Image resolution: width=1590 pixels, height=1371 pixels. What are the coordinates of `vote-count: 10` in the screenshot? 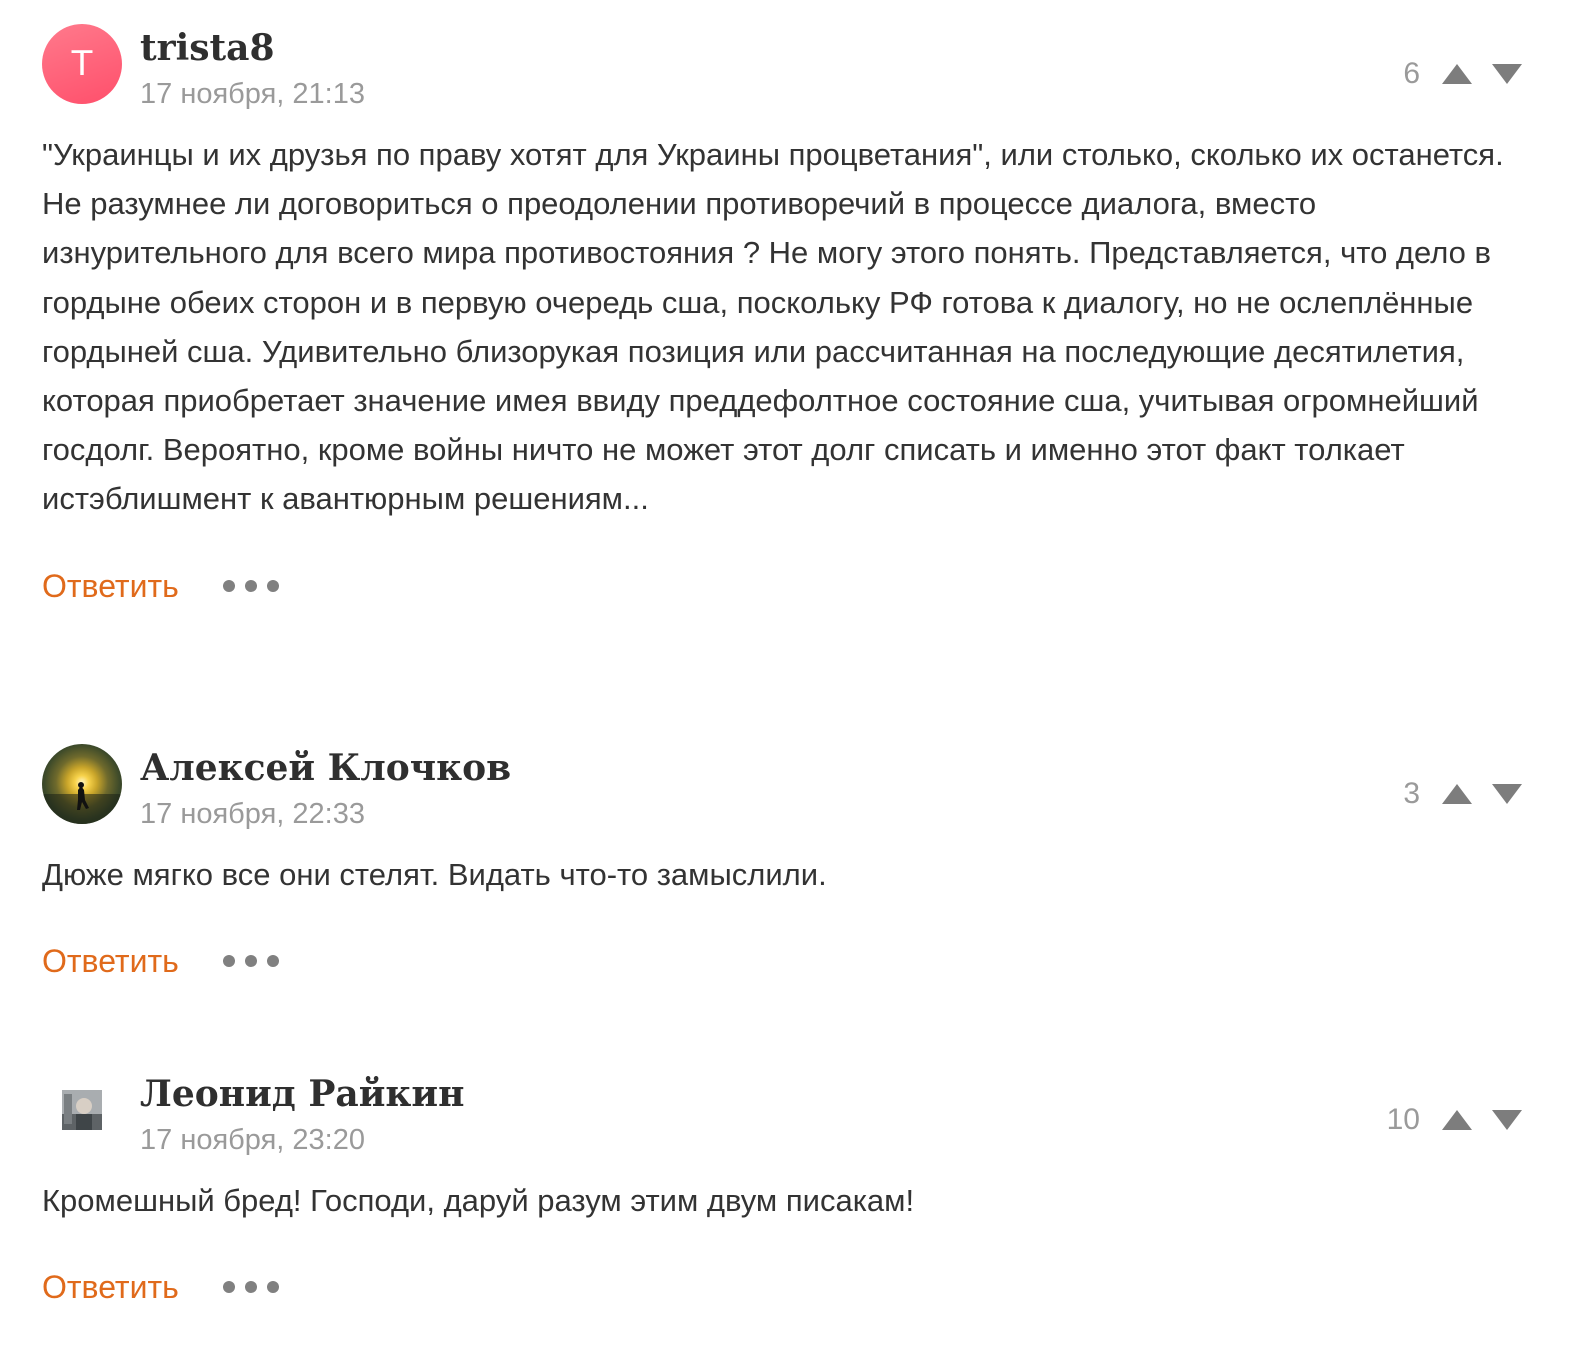 It's located at (1403, 1119).